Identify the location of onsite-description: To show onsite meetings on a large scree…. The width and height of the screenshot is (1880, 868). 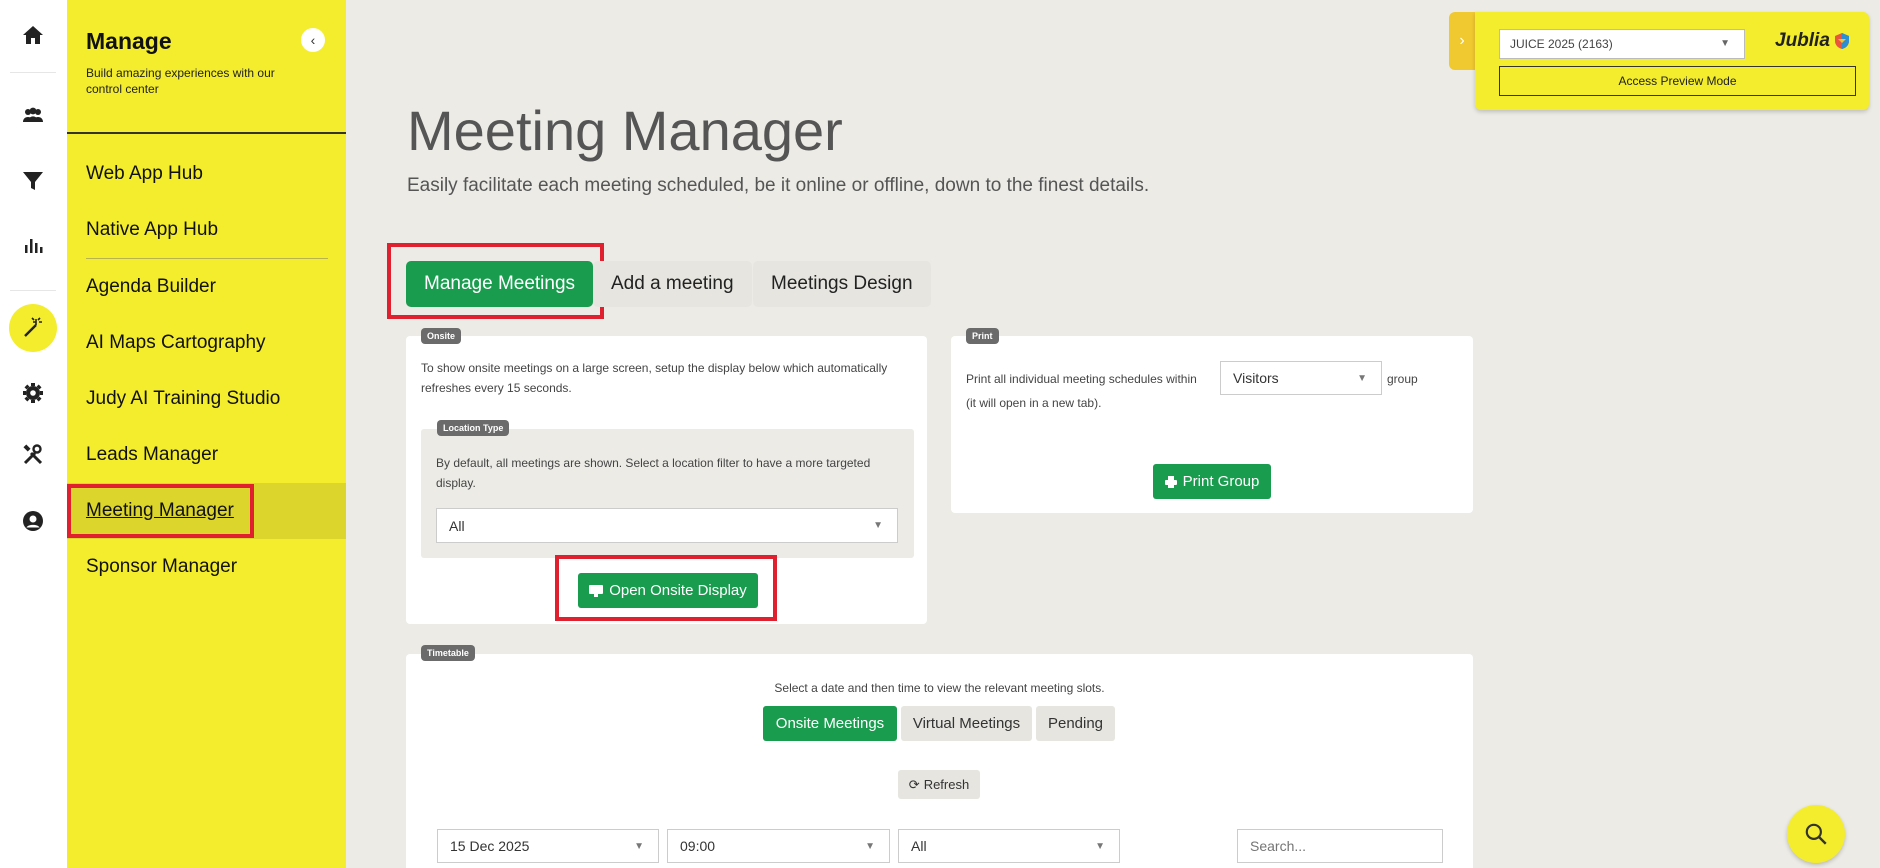
(654, 378).